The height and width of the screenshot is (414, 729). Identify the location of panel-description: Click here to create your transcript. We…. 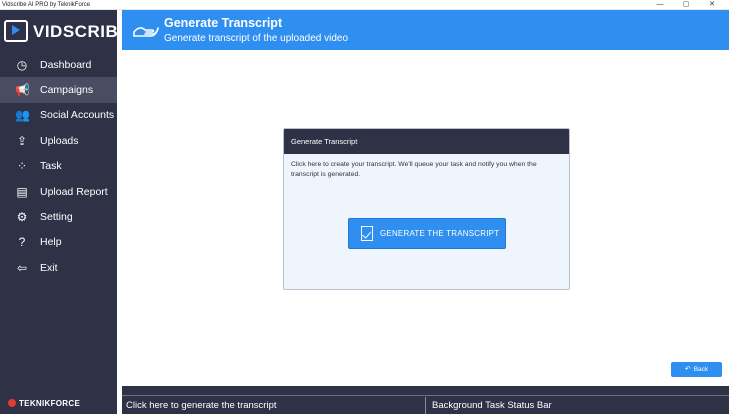
(414, 169).